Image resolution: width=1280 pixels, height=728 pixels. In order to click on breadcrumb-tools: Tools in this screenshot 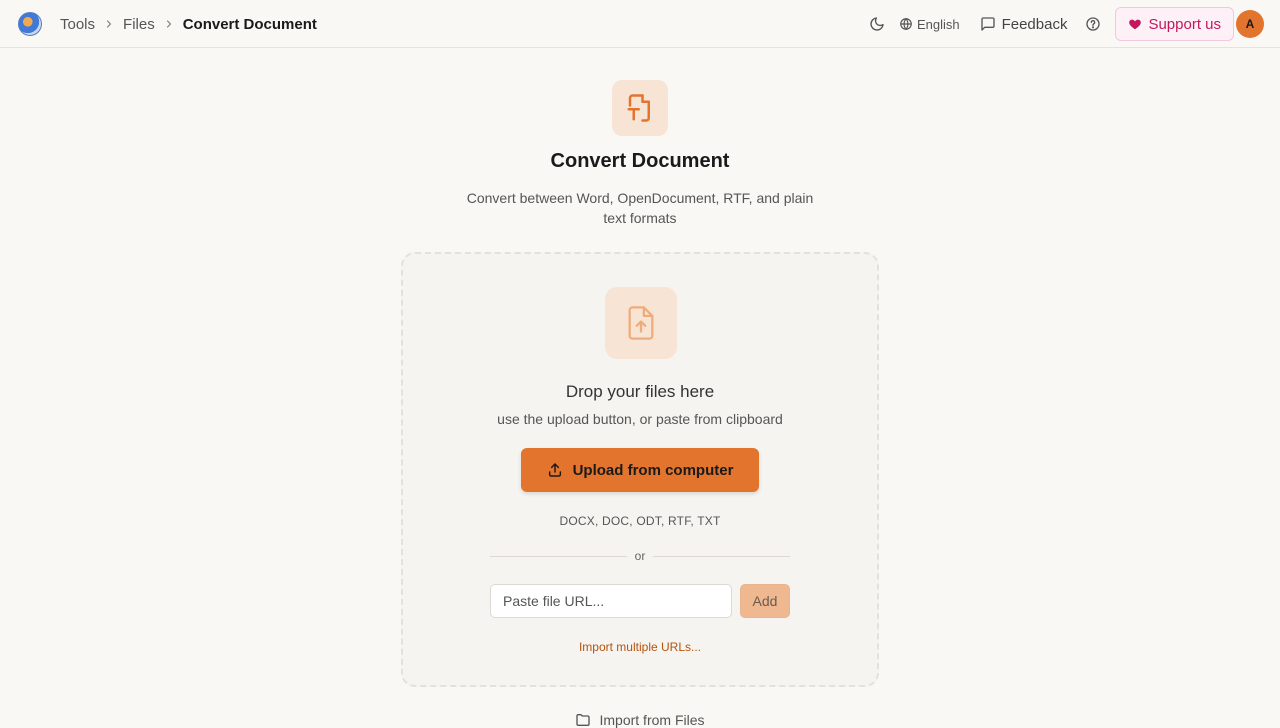, I will do `click(77, 24)`.